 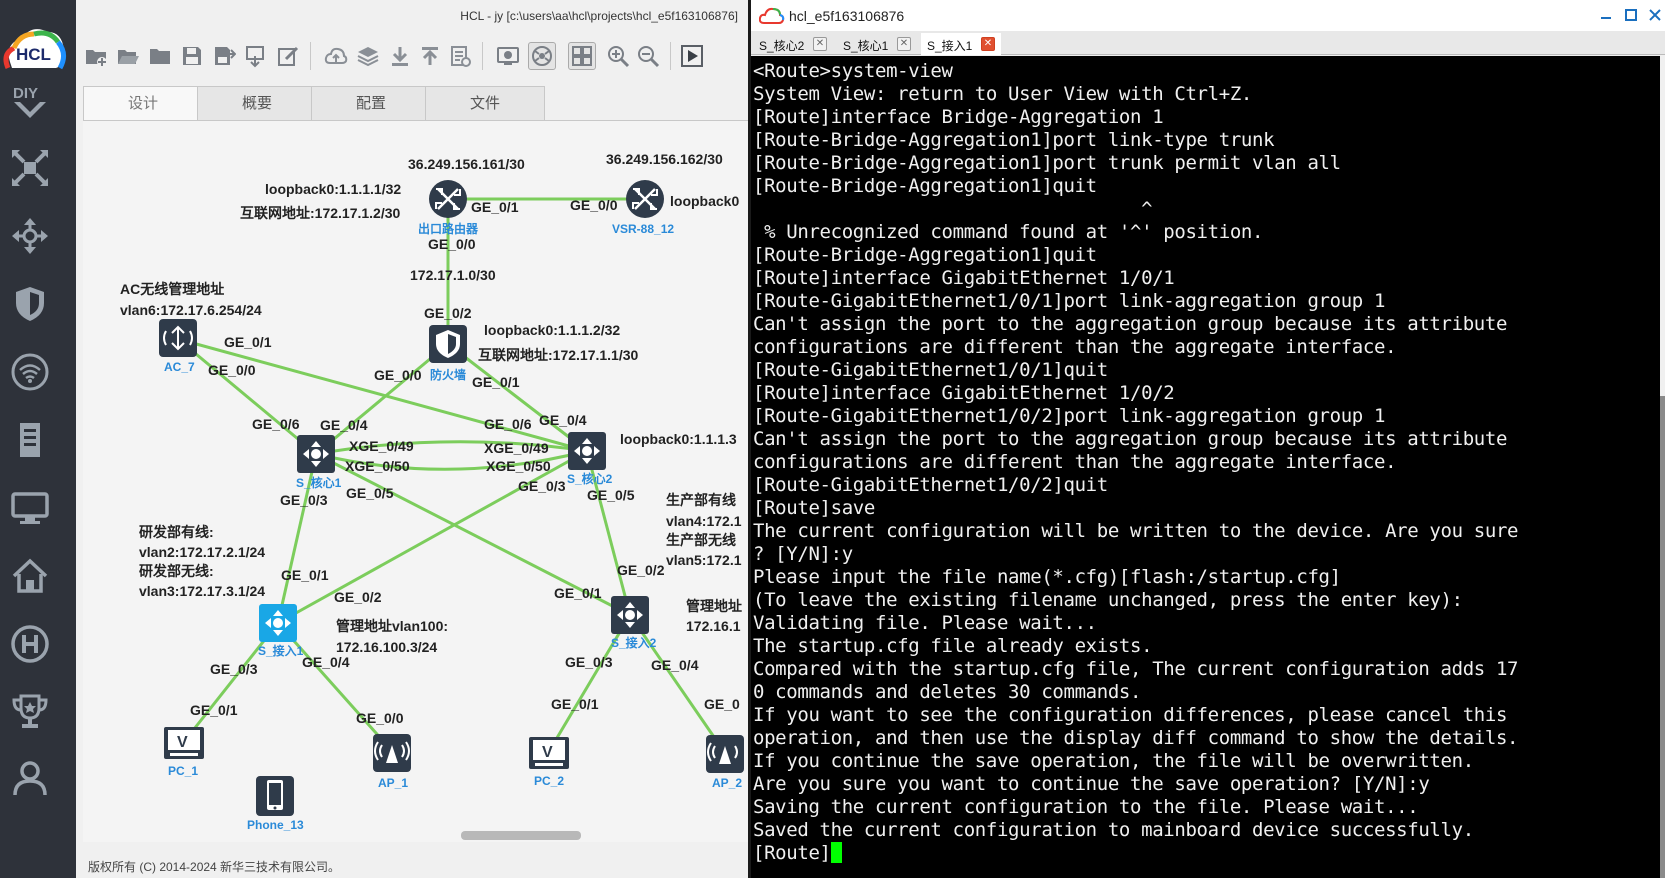 What do you see at coordinates (160, 56) in the screenshot?
I see `folder-icon` at bounding box center [160, 56].